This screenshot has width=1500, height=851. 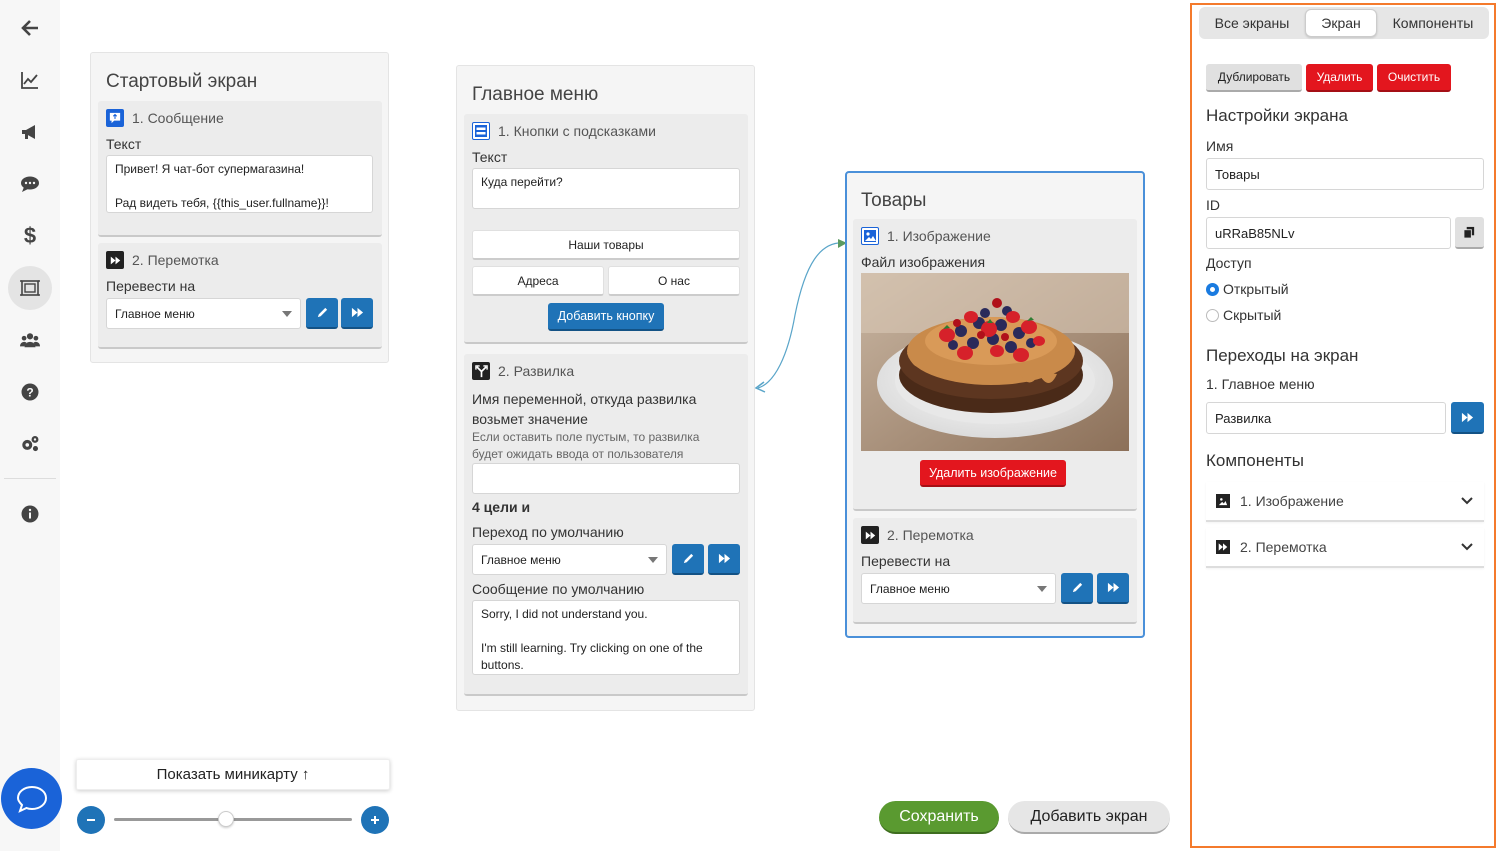 I want to click on transition-field: Развилка, so click(x=1326, y=418).